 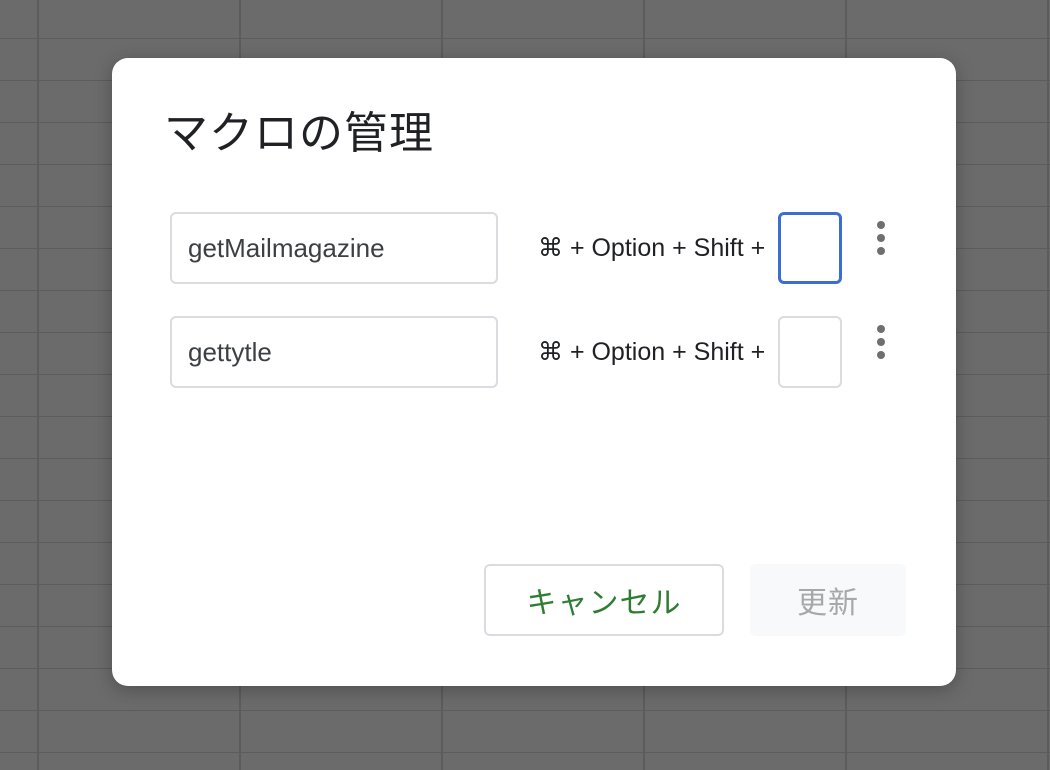 What do you see at coordinates (299, 133) in the screenshot?
I see `dialog-title: マクロの管理` at bounding box center [299, 133].